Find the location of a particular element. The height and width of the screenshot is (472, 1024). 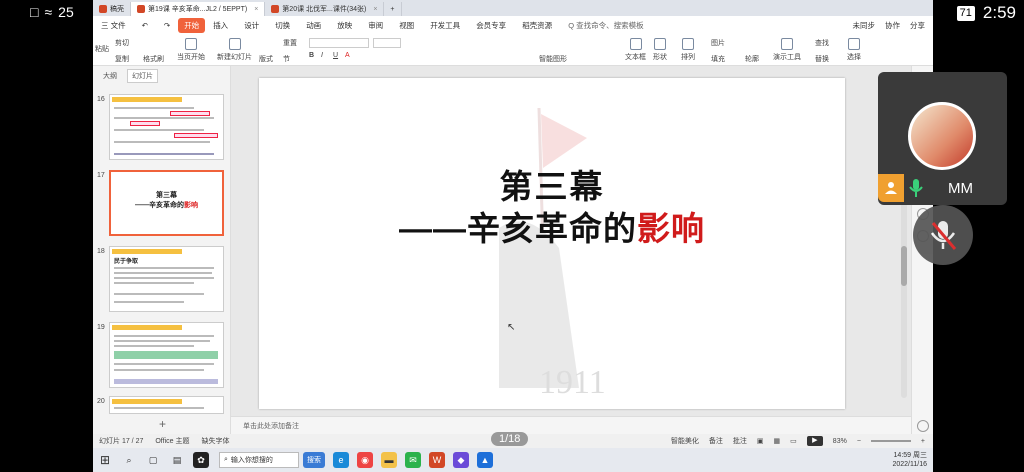

menu-transitions: 切换 is located at coordinates (282, 25).